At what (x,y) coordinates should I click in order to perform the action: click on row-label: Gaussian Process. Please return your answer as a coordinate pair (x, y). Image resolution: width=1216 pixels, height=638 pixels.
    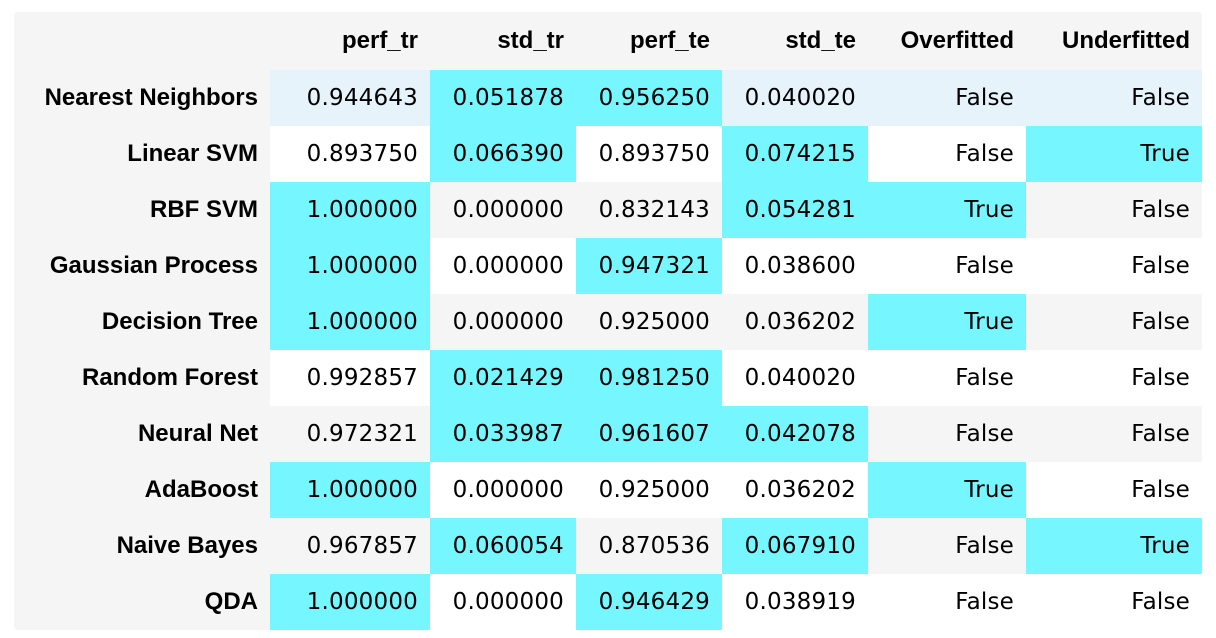
    Looking at the image, I should click on (142, 266).